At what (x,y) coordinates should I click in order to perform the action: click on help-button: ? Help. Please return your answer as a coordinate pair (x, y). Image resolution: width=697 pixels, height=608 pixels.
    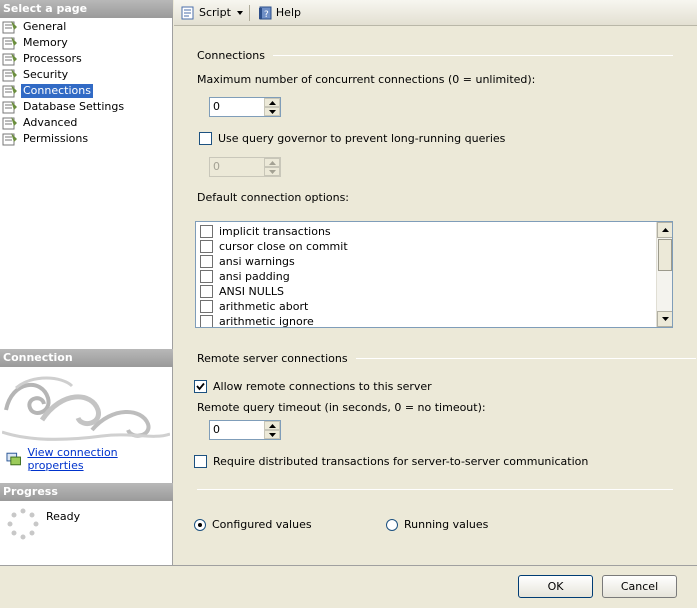
    Looking at the image, I should click on (279, 13).